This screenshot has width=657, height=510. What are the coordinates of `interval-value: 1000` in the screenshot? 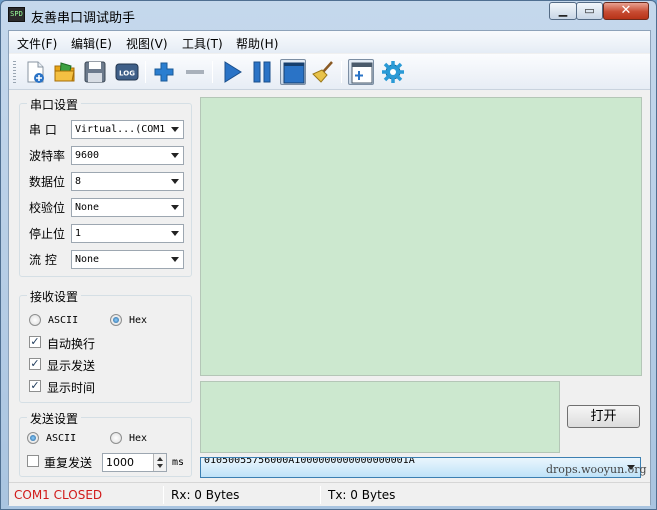 It's located at (120, 462).